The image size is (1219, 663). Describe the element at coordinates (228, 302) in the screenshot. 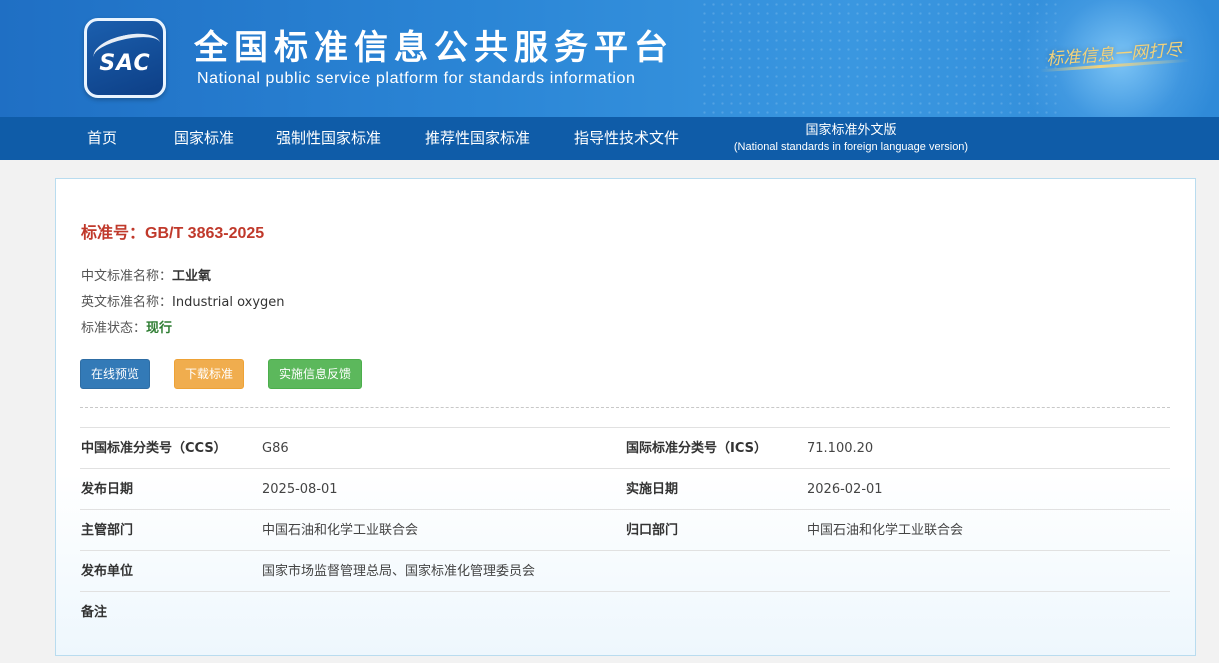

I see `en-name-value: Industrial oxygen` at that location.